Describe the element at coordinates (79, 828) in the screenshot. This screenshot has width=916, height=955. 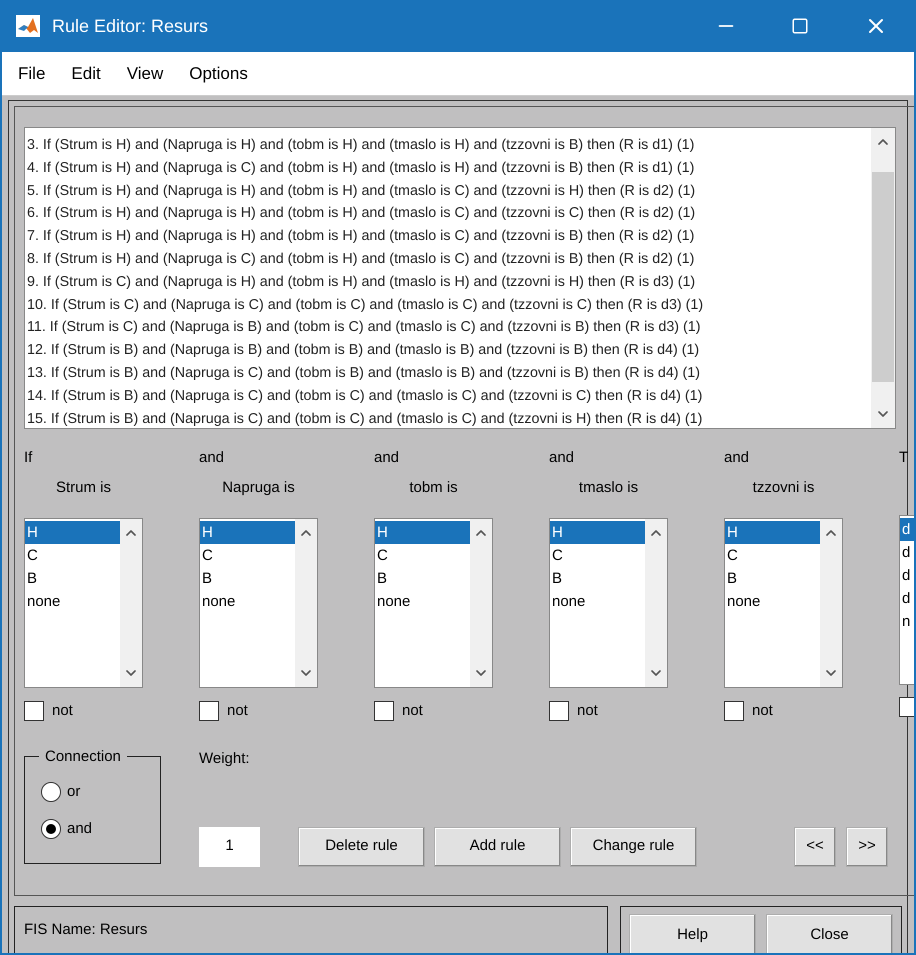
I see `radio-label: and` at that location.